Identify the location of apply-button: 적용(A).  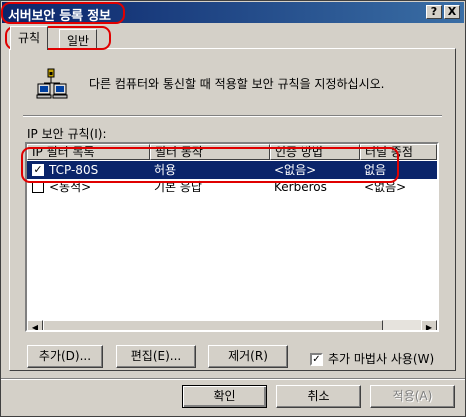
(412, 396).